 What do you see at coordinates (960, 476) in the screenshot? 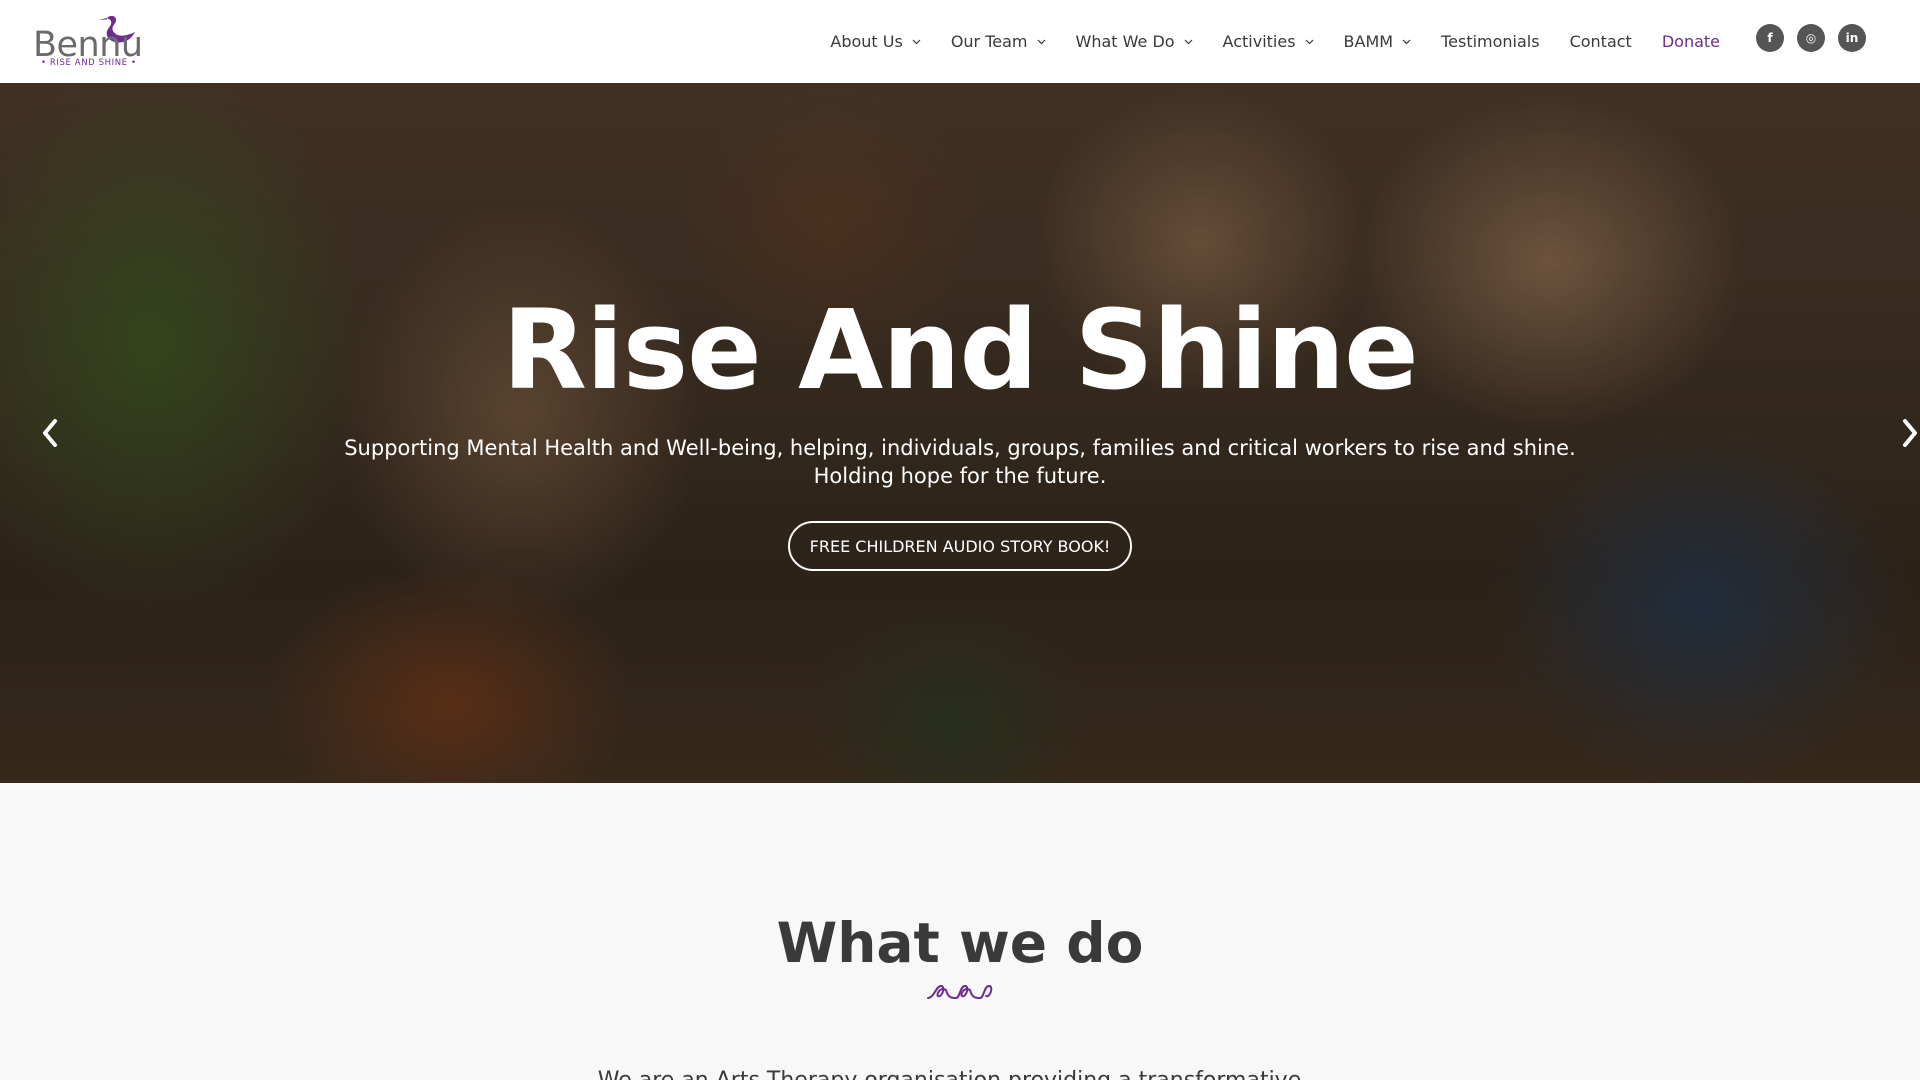
I see `hero-subtitle-line-2: Holding hope for the future.` at bounding box center [960, 476].